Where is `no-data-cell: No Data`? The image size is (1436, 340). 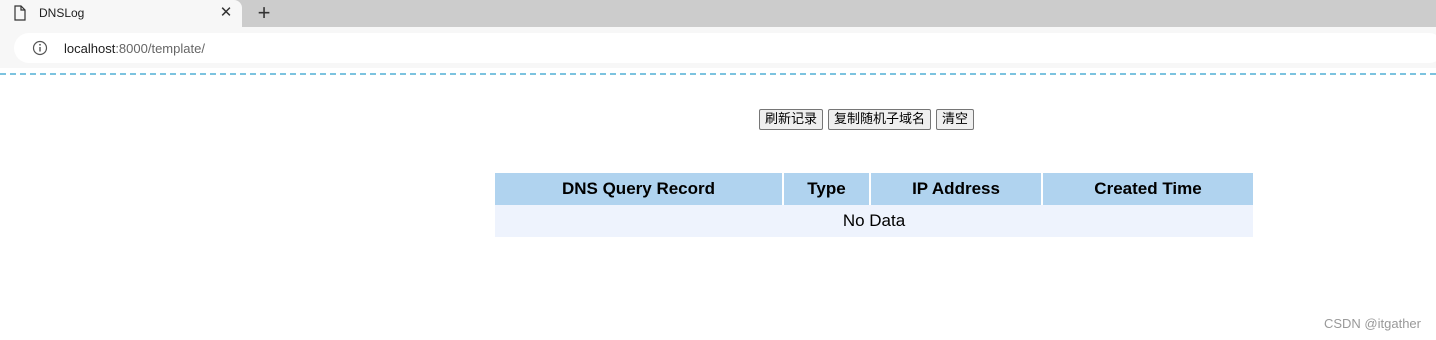 no-data-cell: No Data is located at coordinates (874, 221).